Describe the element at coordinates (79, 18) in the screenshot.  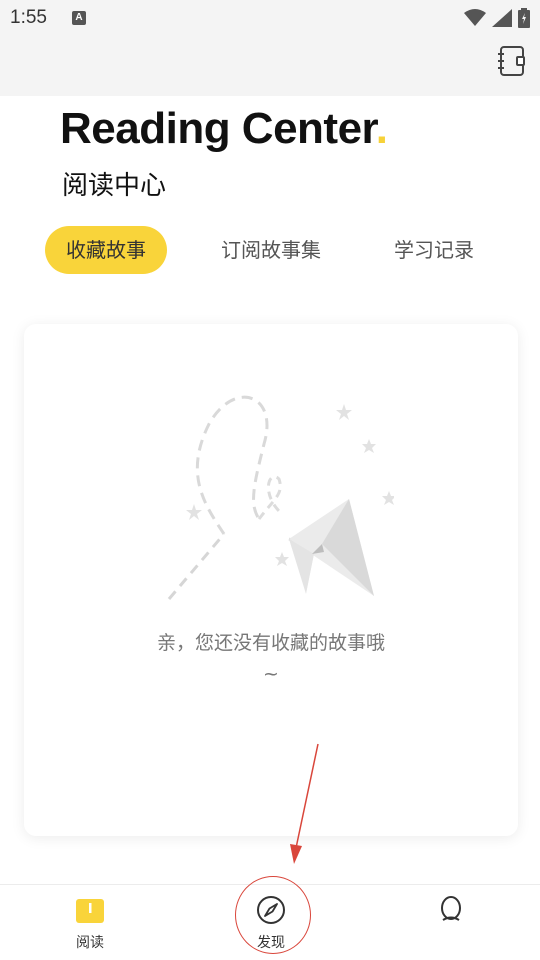
I see `notification-a-icon: A` at that location.